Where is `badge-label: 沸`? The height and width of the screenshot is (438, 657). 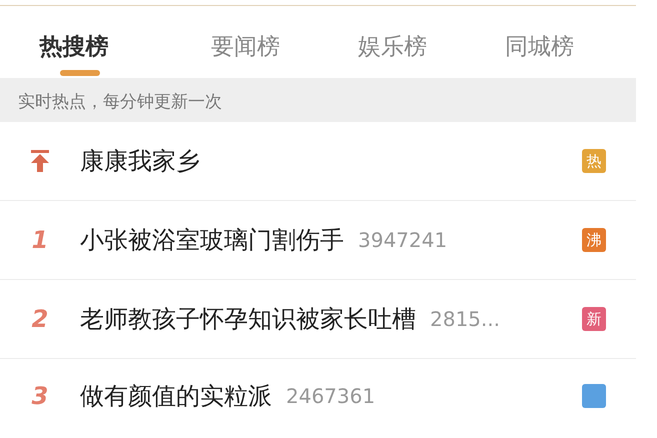 badge-label: 沸 is located at coordinates (594, 240).